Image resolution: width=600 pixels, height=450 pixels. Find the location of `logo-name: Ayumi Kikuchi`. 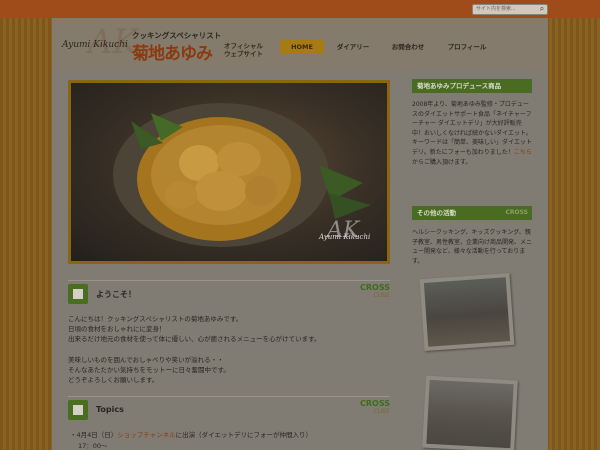

logo-name: Ayumi Kikuchi is located at coordinates (95, 45).